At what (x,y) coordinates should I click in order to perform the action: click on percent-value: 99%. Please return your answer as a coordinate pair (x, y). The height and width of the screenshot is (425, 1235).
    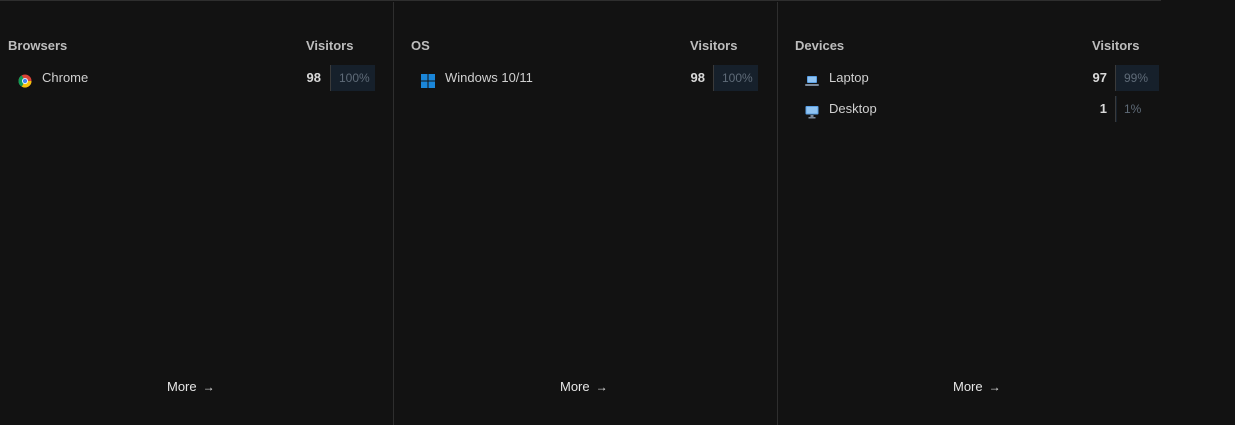
    Looking at the image, I should click on (1136, 78).